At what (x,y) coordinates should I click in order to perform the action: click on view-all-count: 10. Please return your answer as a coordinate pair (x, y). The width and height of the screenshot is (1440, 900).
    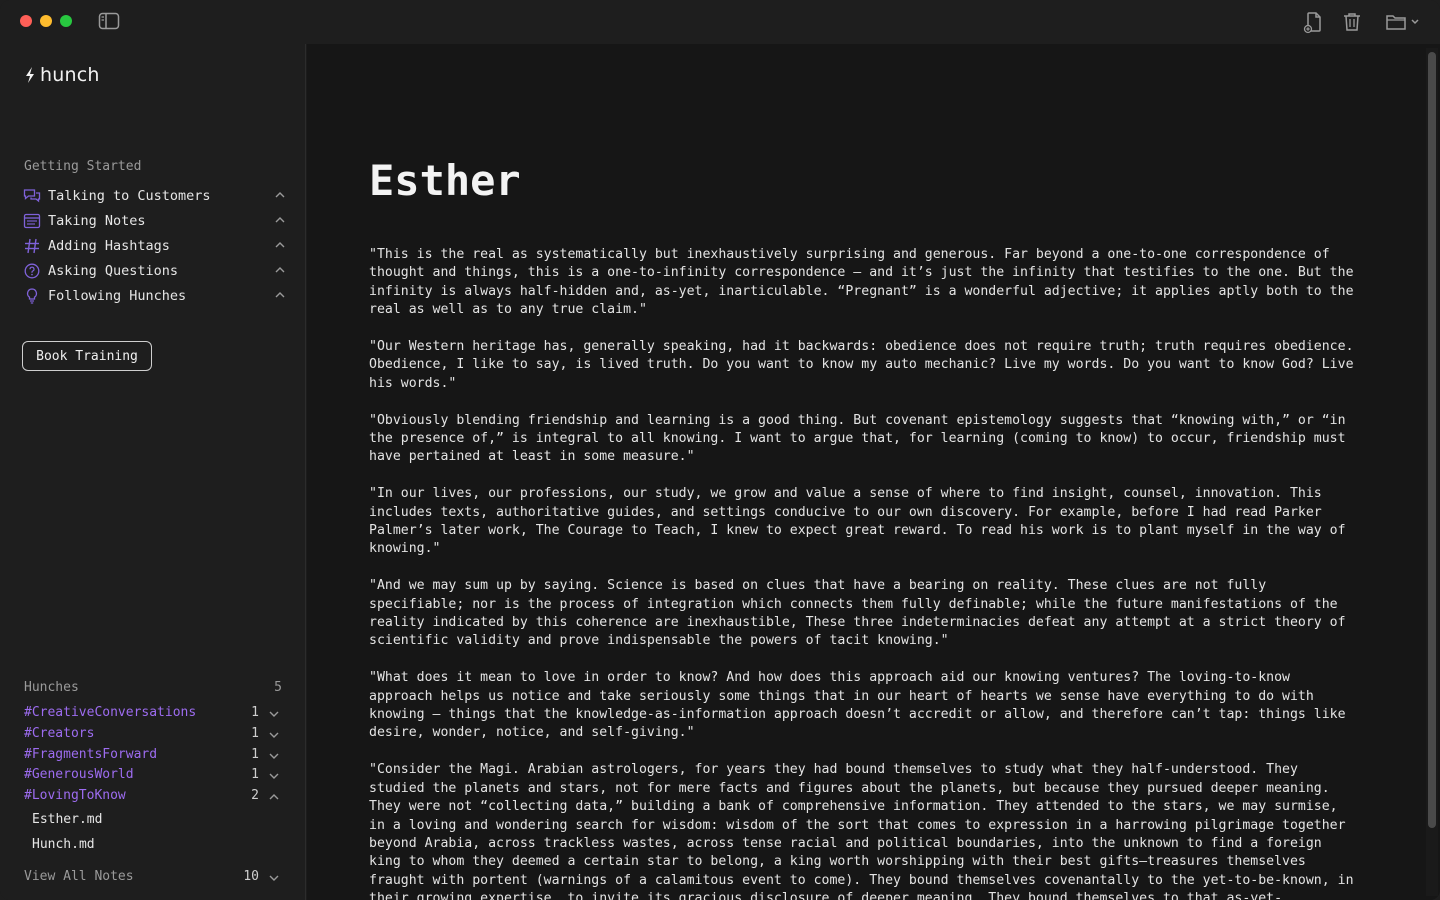
    Looking at the image, I should click on (251, 876).